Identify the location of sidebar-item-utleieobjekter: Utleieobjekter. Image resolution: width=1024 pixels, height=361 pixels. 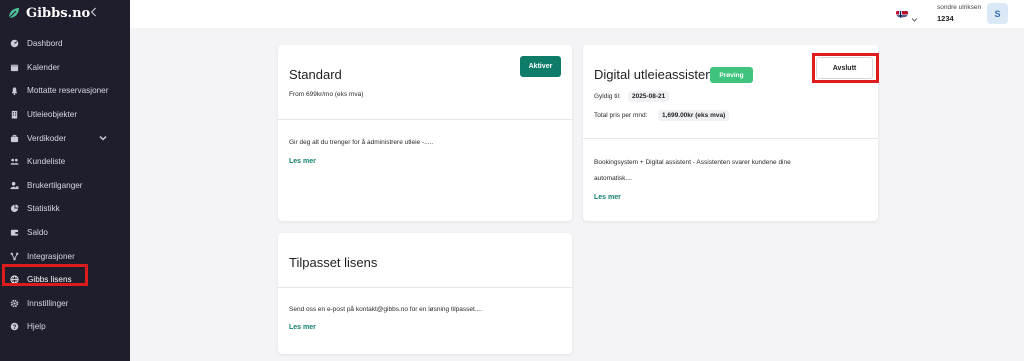
(65, 115).